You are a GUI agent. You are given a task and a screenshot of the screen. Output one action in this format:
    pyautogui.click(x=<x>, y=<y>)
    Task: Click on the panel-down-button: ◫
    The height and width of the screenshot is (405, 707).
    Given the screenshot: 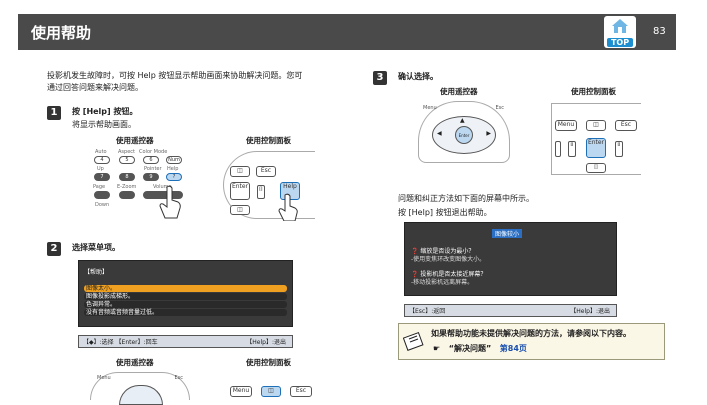 What is the action you would take?
    pyautogui.click(x=240, y=210)
    